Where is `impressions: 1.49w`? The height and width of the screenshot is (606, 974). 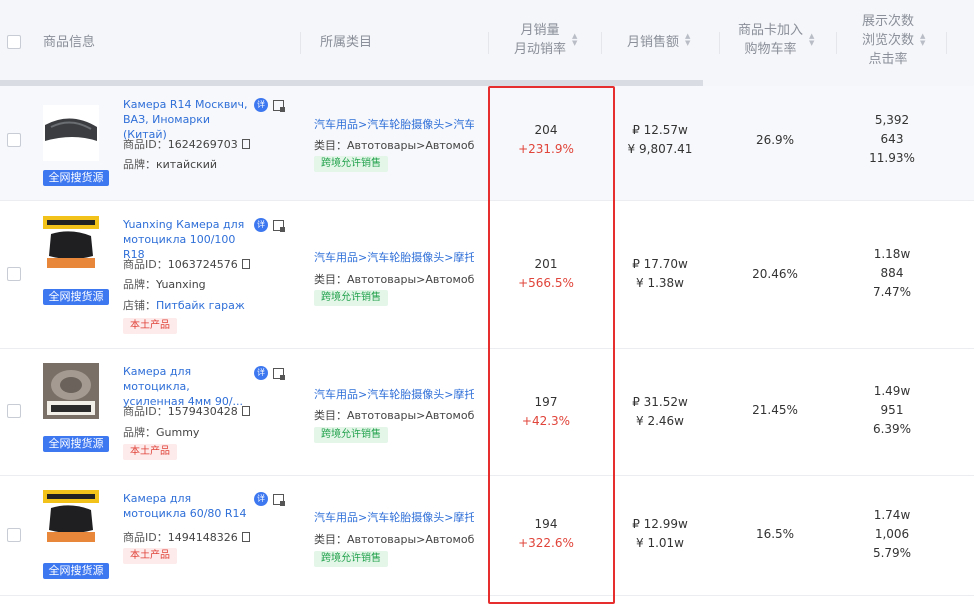 impressions: 1.49w is located at coordinates (892, 391).